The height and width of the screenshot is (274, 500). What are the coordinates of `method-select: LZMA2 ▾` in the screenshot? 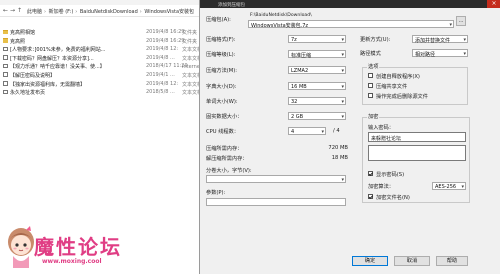 It's located at (317, 70).